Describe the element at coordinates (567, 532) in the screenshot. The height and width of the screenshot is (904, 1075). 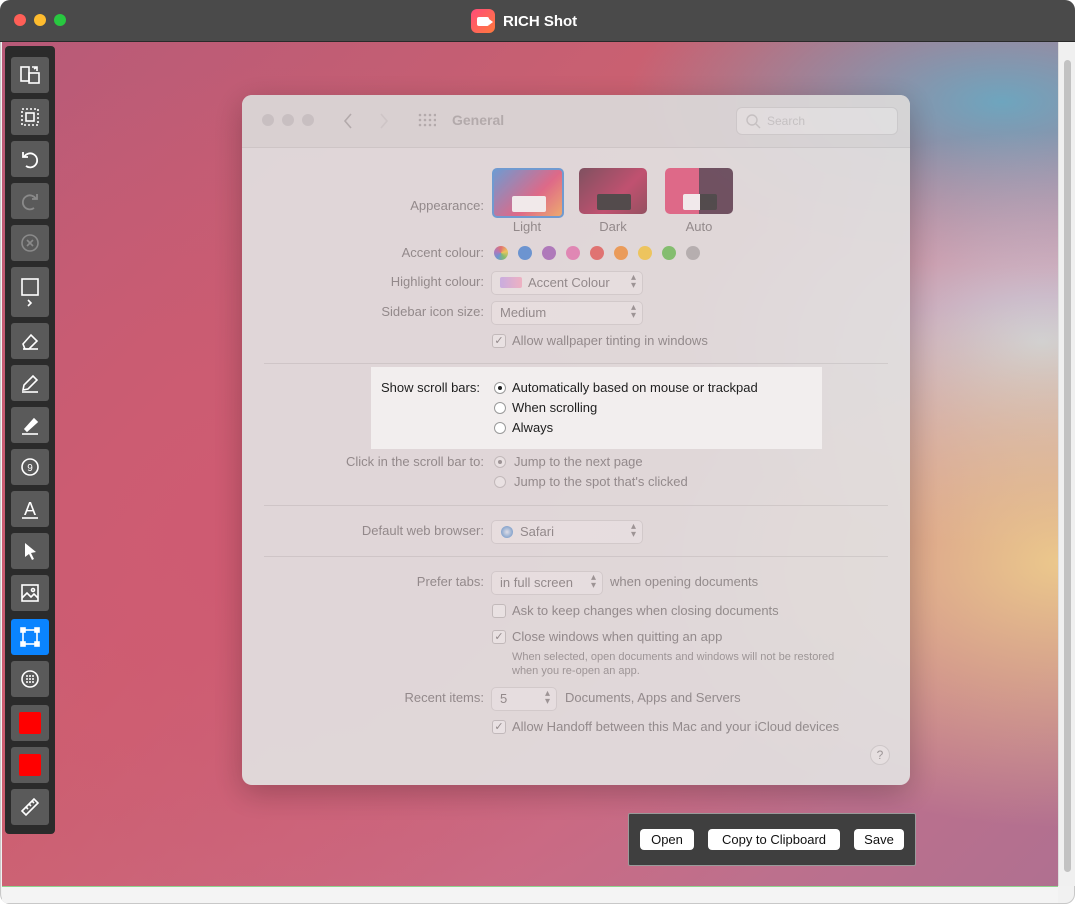
I see `browser-popup: Safari ▴ ▾` at that location.